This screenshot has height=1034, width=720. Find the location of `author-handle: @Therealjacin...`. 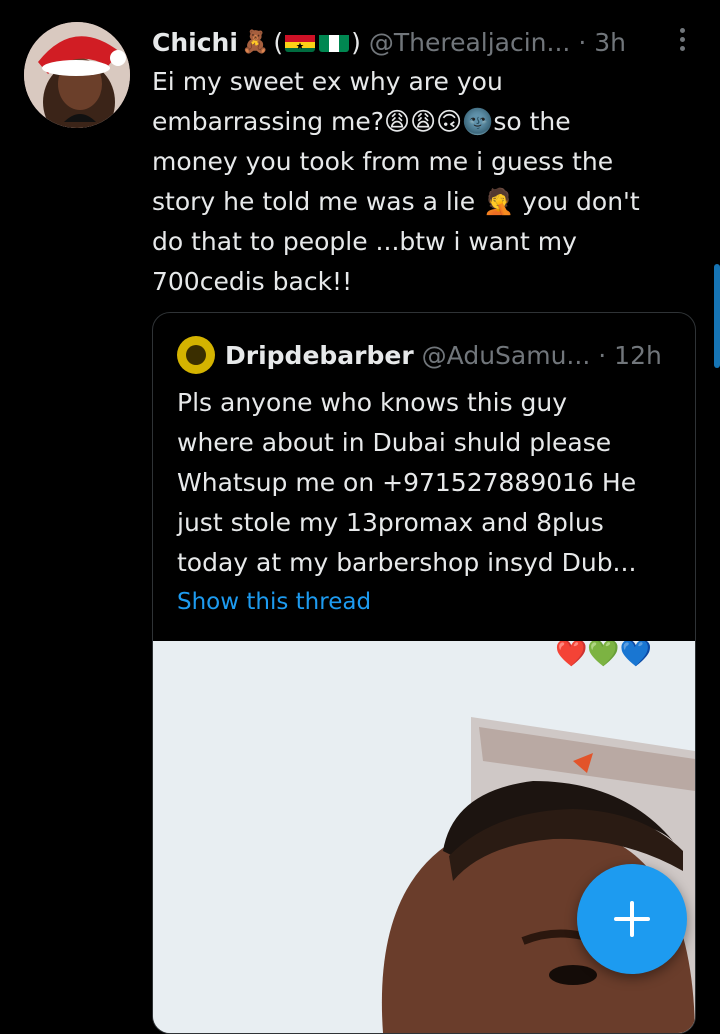

author-handle: @Therealjacin... is located at coordinates (470, 42).